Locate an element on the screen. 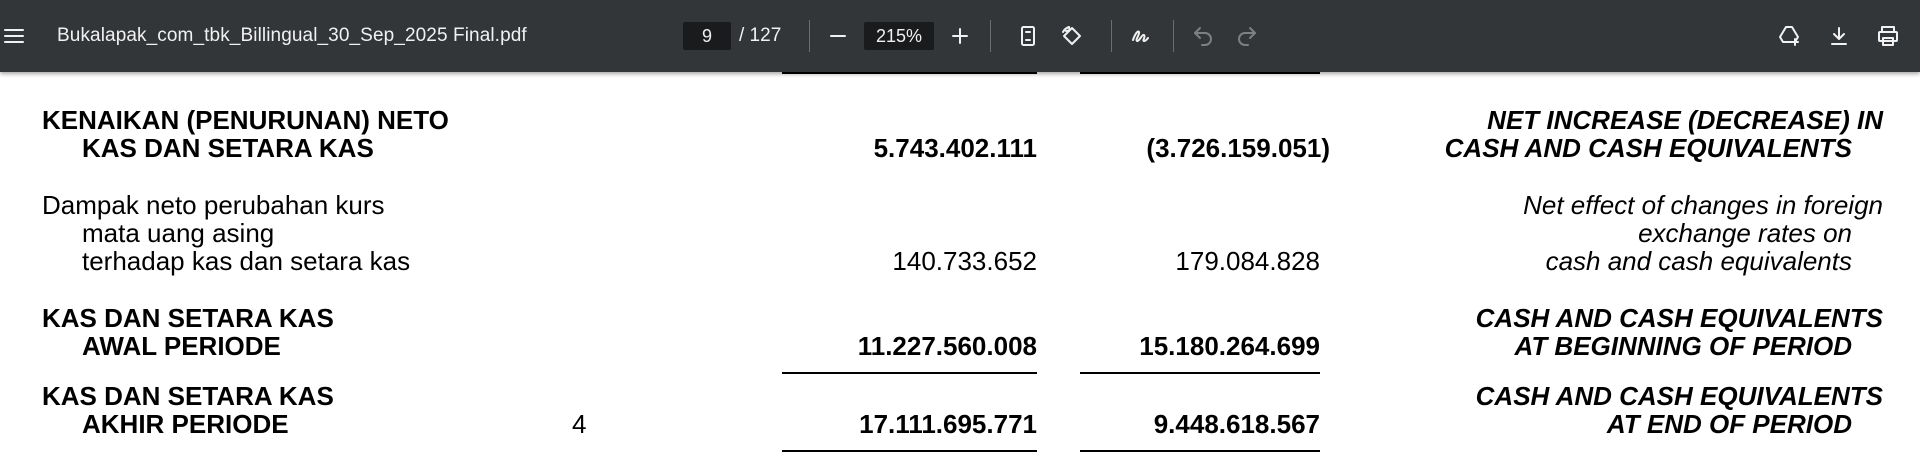  zoom-in-icon is located at coordinates (960, 36).